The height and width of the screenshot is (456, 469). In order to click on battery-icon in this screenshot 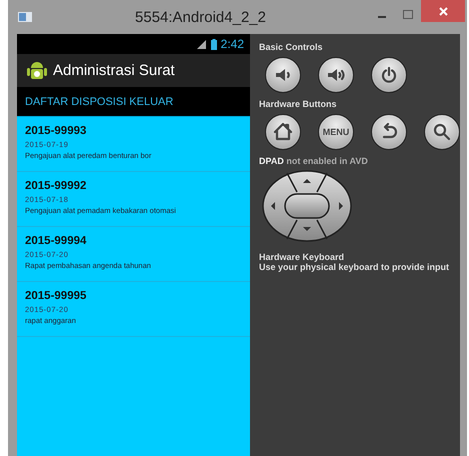, I will do `click(213, 44)`.